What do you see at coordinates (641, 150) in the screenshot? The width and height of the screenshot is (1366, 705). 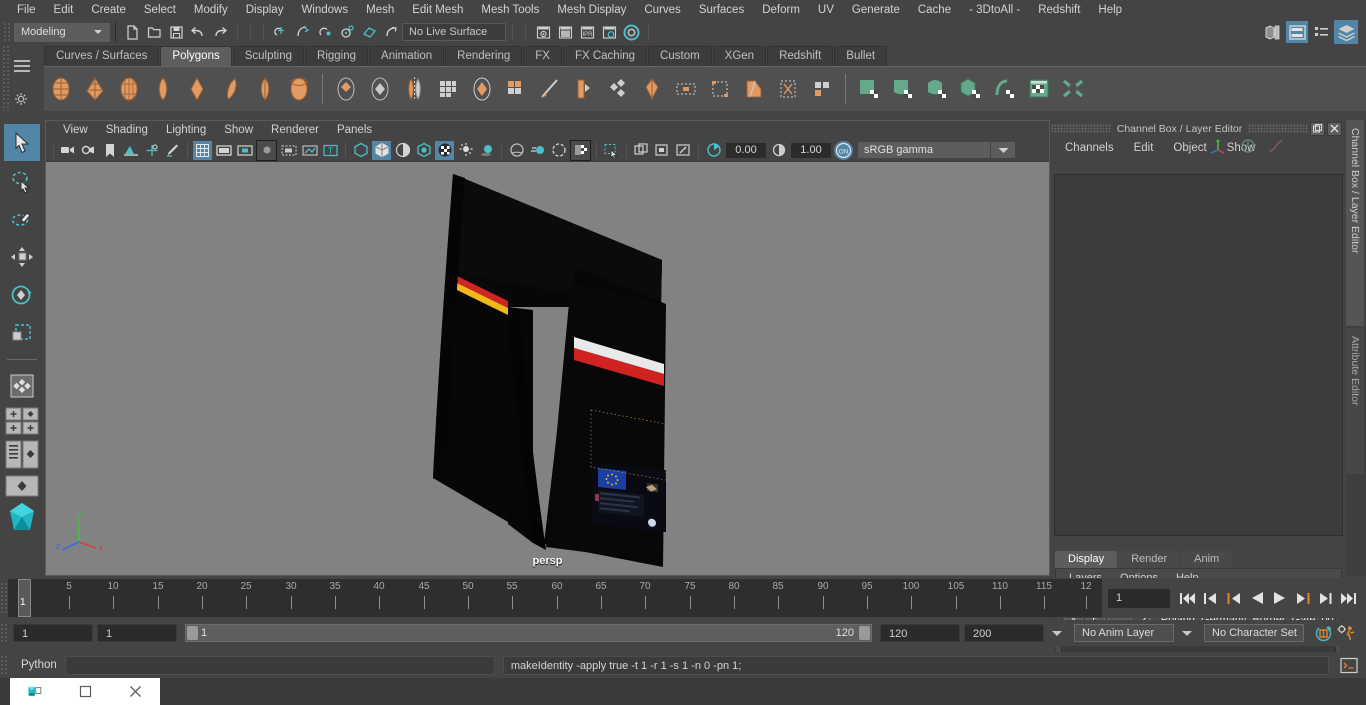 I see `display-layer-1-icon` at bounding box center [641, 150].